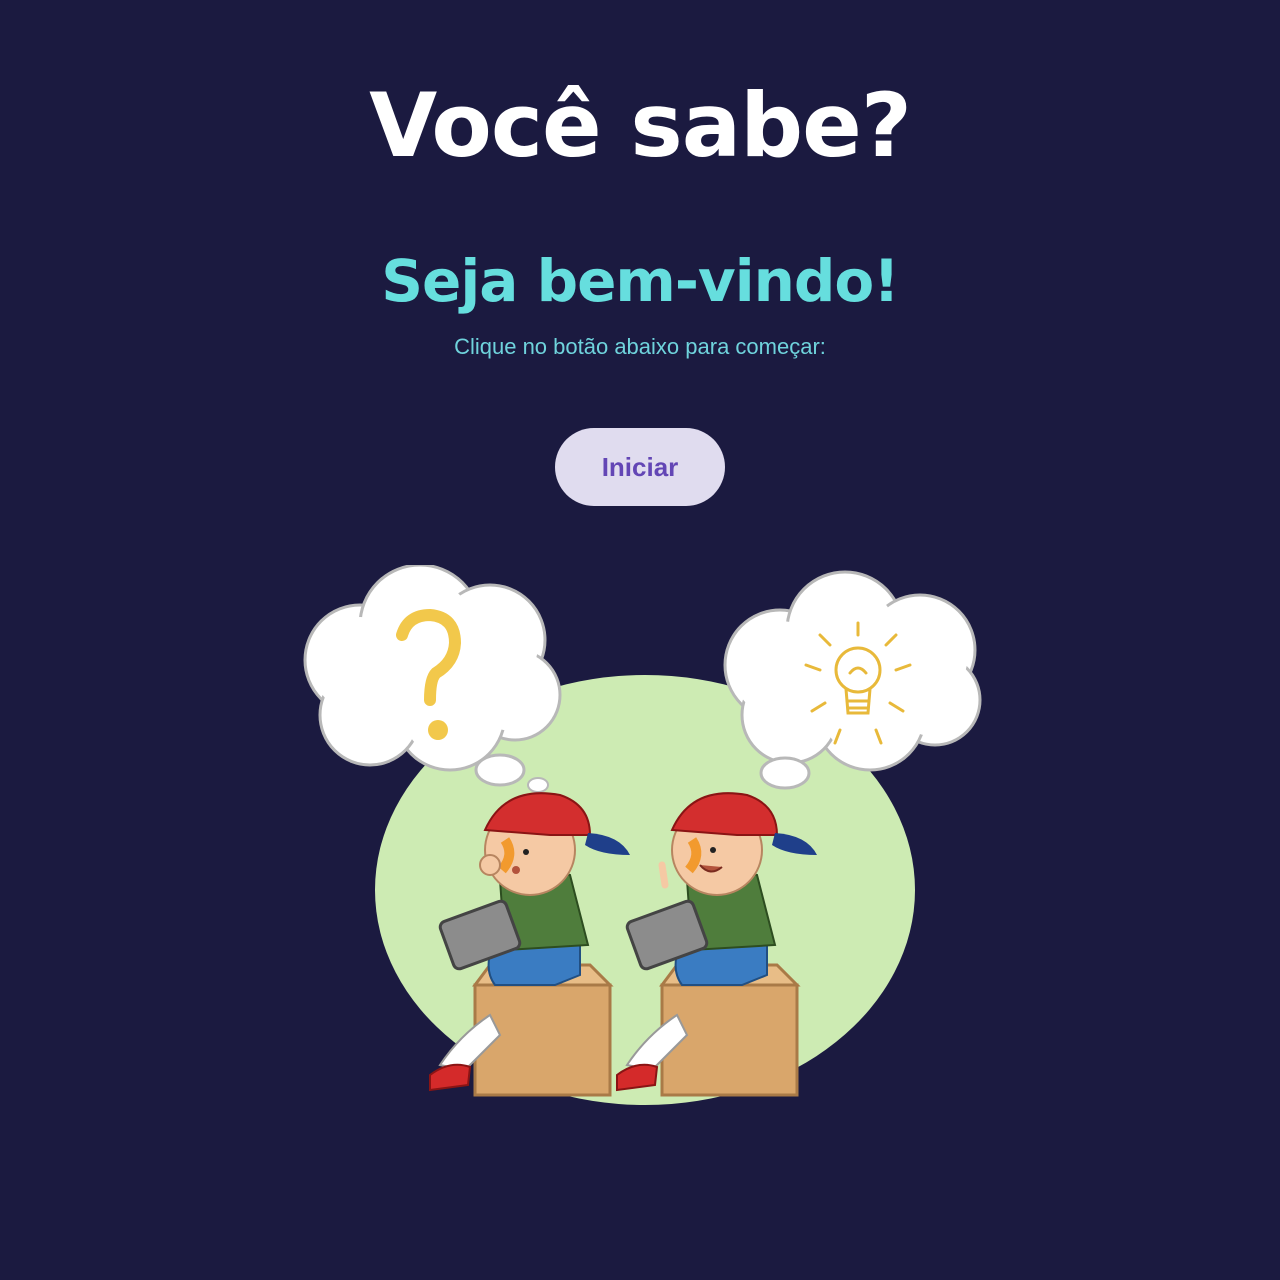 This screenshot has width=1280, height=1280. I want to click on page-title: Você sabe?, so click(640, 125).